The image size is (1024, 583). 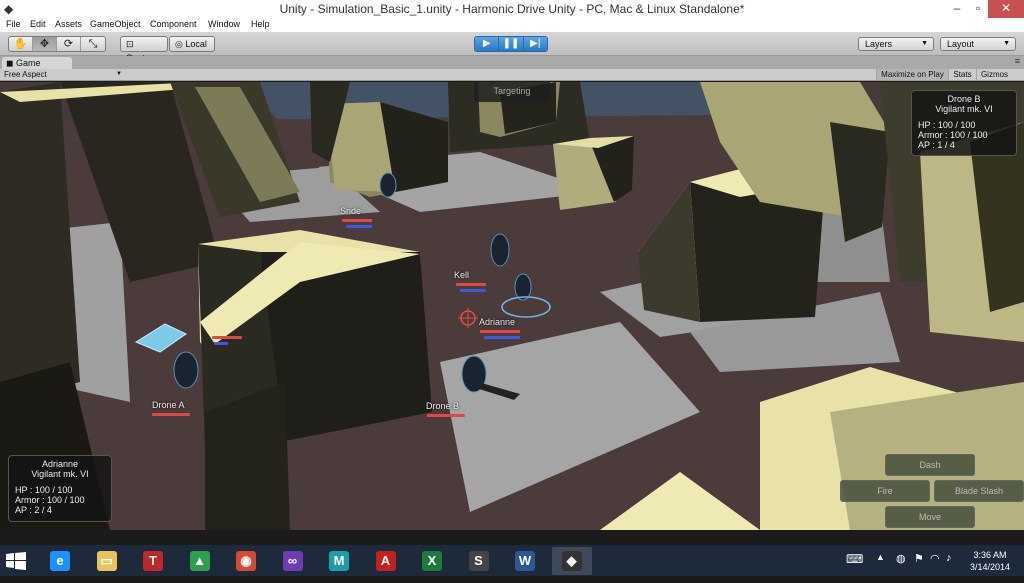 I want to click on armor-bar, so click(x=359, y=226).